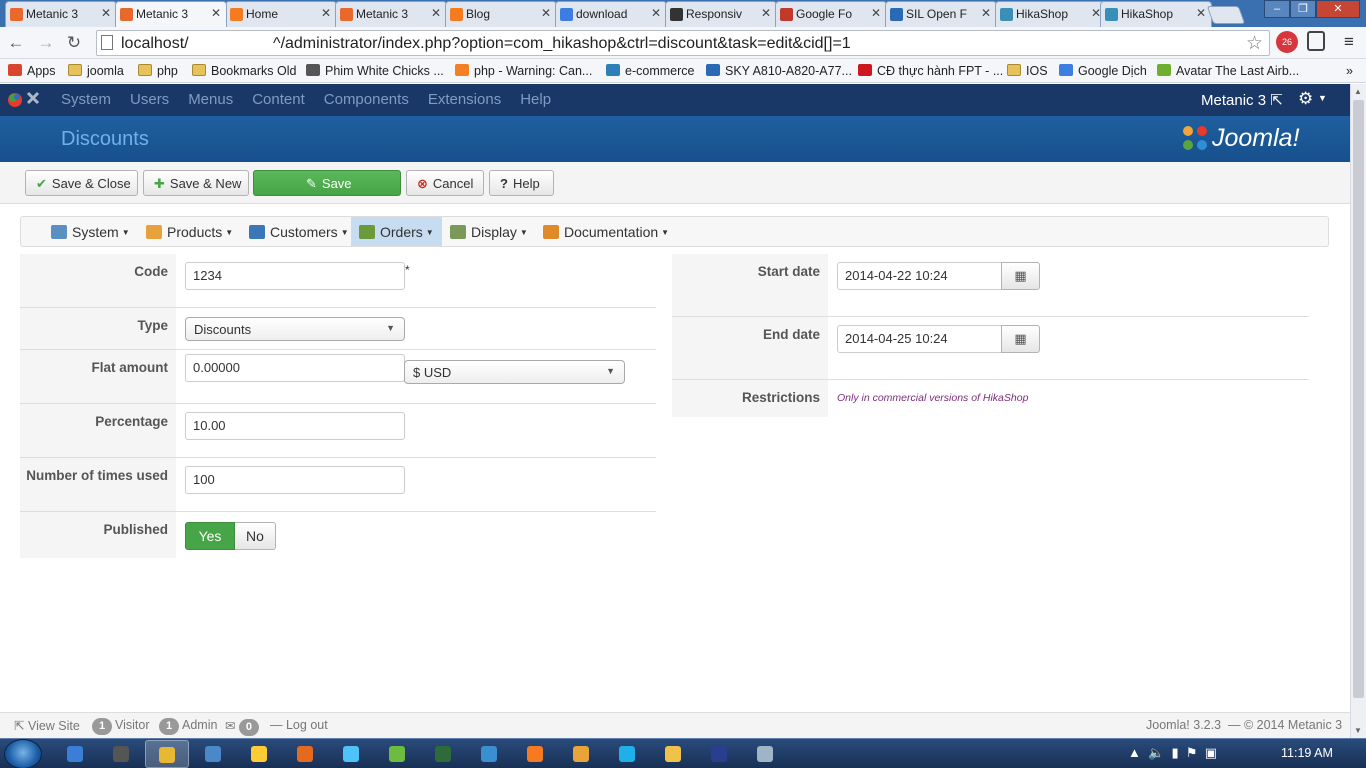 Image resolution: width=1366 pixels, height=768 pixels. What do you see at coordinates (1358, 730) in the screenshot?
I see `scroll-down-icon: ▼` at bounding box center [1358, 730].